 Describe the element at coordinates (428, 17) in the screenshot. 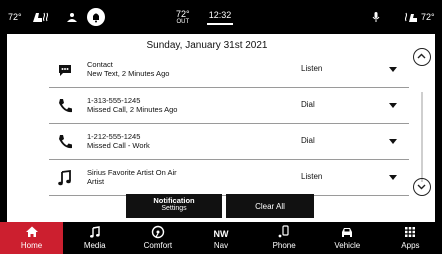

I see `passenger-temp: 72°` at that location.